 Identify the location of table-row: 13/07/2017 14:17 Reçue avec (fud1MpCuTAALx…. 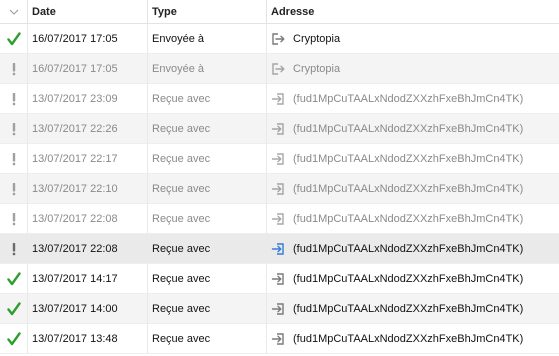
(279, 278).